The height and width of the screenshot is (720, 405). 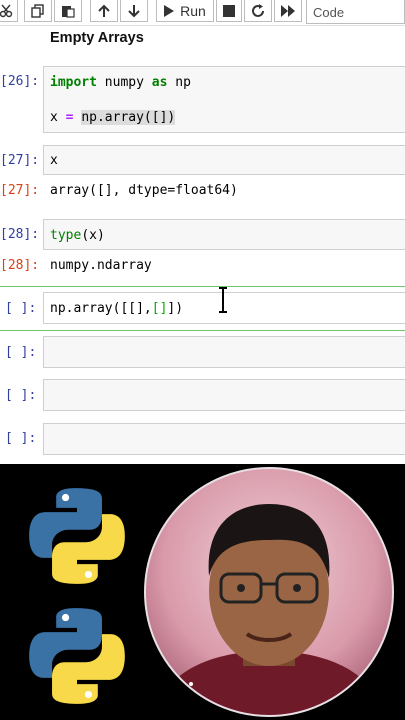 I want to click on cut-icon, so click(x=6, y=10).